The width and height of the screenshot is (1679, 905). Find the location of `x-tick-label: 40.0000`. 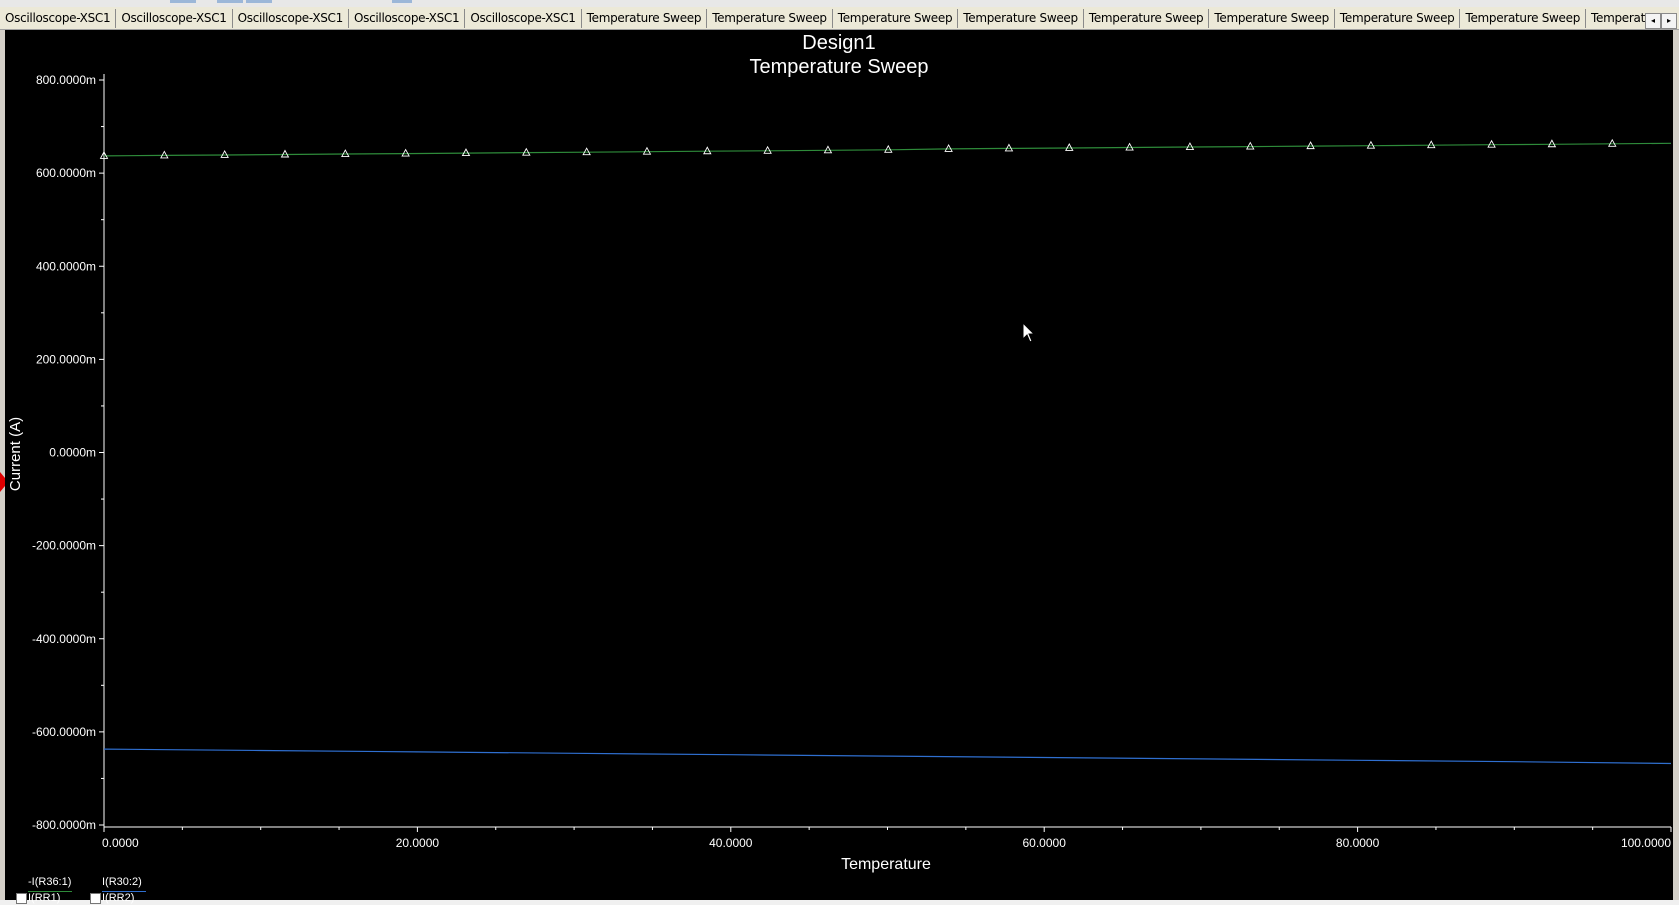

x-tick-label: 40.0000 is located at coordinates (731, 843).